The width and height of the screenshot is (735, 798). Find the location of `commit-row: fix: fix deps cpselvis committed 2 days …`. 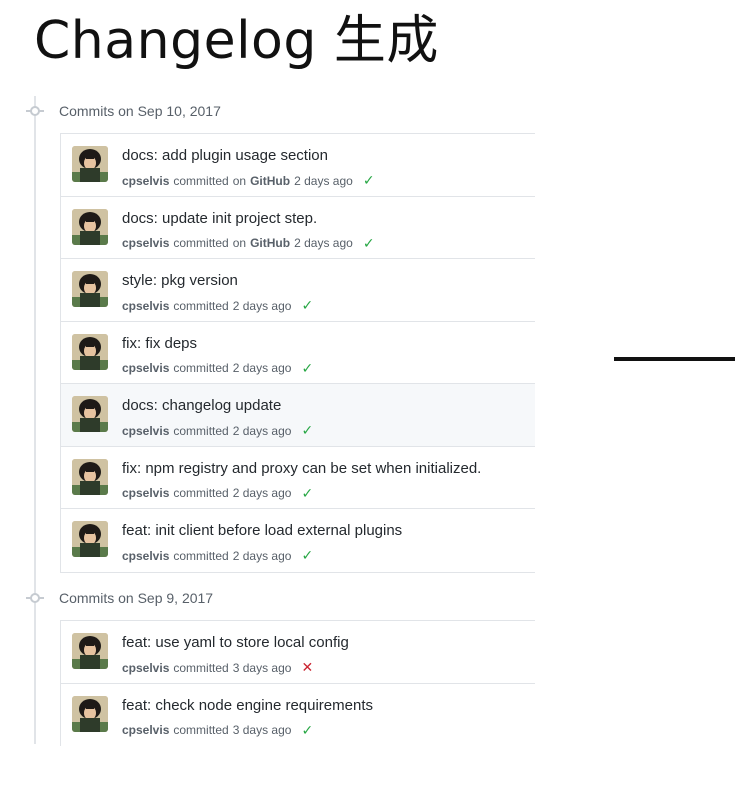

commit-row: fix: fix deps cpselvis committed 2 days … is located at coordinates (298, 353).